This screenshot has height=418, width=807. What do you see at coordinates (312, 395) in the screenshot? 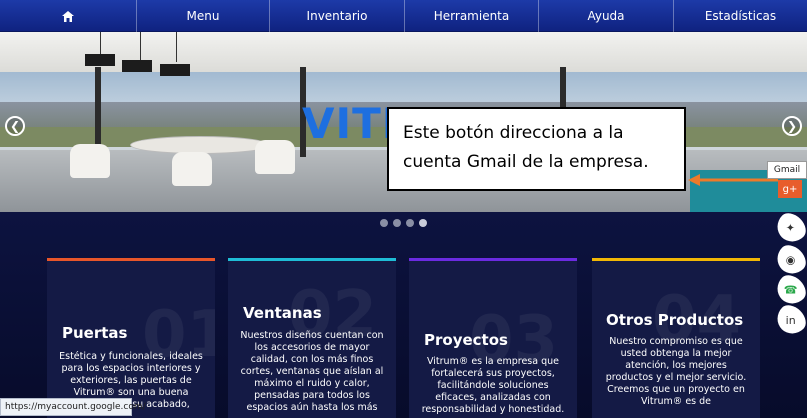
I see `card-line: pensadas para todos los` at bounding box center [312, 395].